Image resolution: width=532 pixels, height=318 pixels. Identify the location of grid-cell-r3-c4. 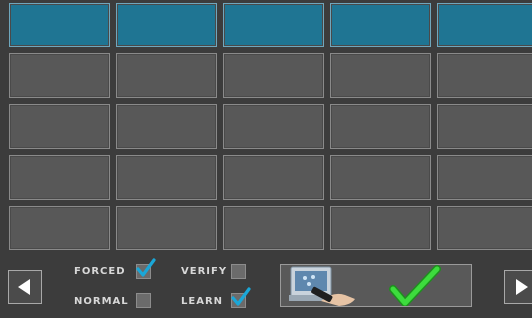
(380, 126).